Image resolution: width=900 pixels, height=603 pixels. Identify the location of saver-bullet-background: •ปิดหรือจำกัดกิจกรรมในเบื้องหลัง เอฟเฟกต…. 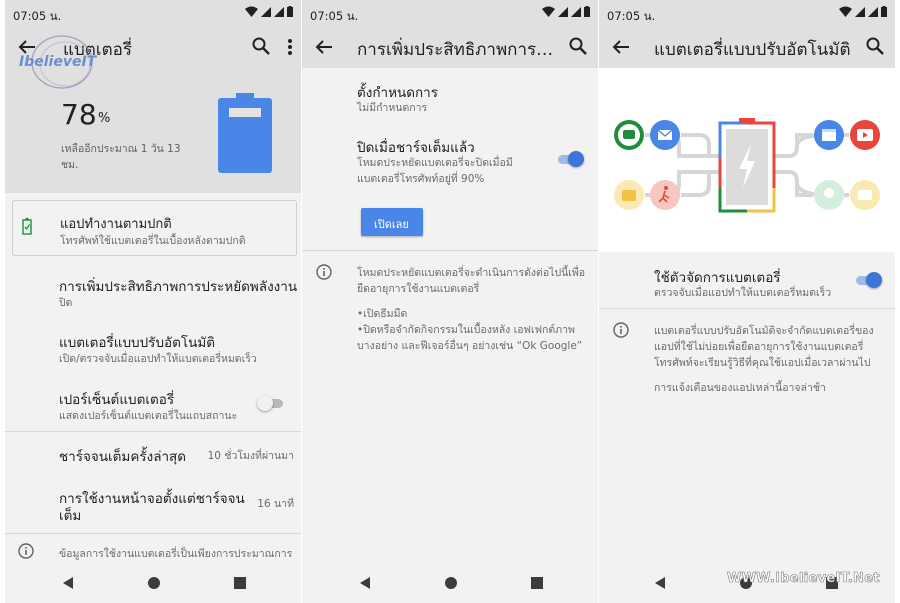
(466, 330).